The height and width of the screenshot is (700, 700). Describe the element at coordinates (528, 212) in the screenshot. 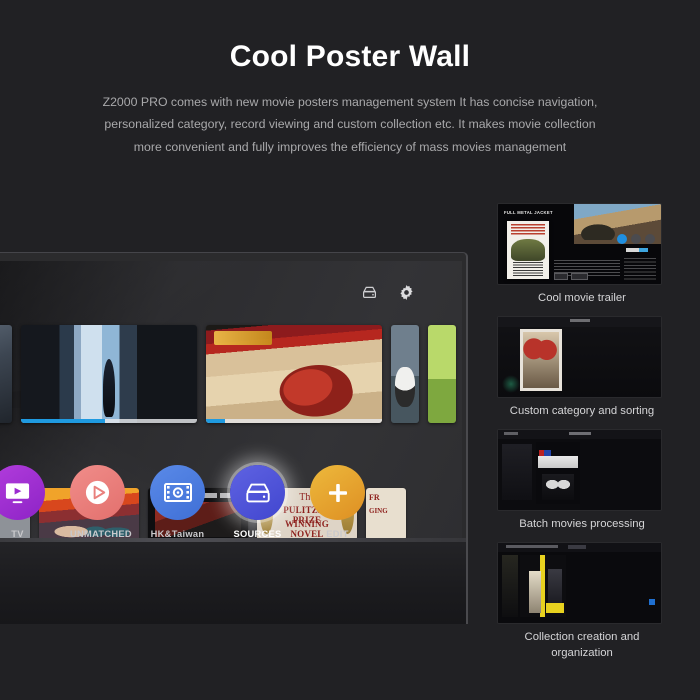

I see `preview-movie-title: FULL METAL JACKET` at that location.